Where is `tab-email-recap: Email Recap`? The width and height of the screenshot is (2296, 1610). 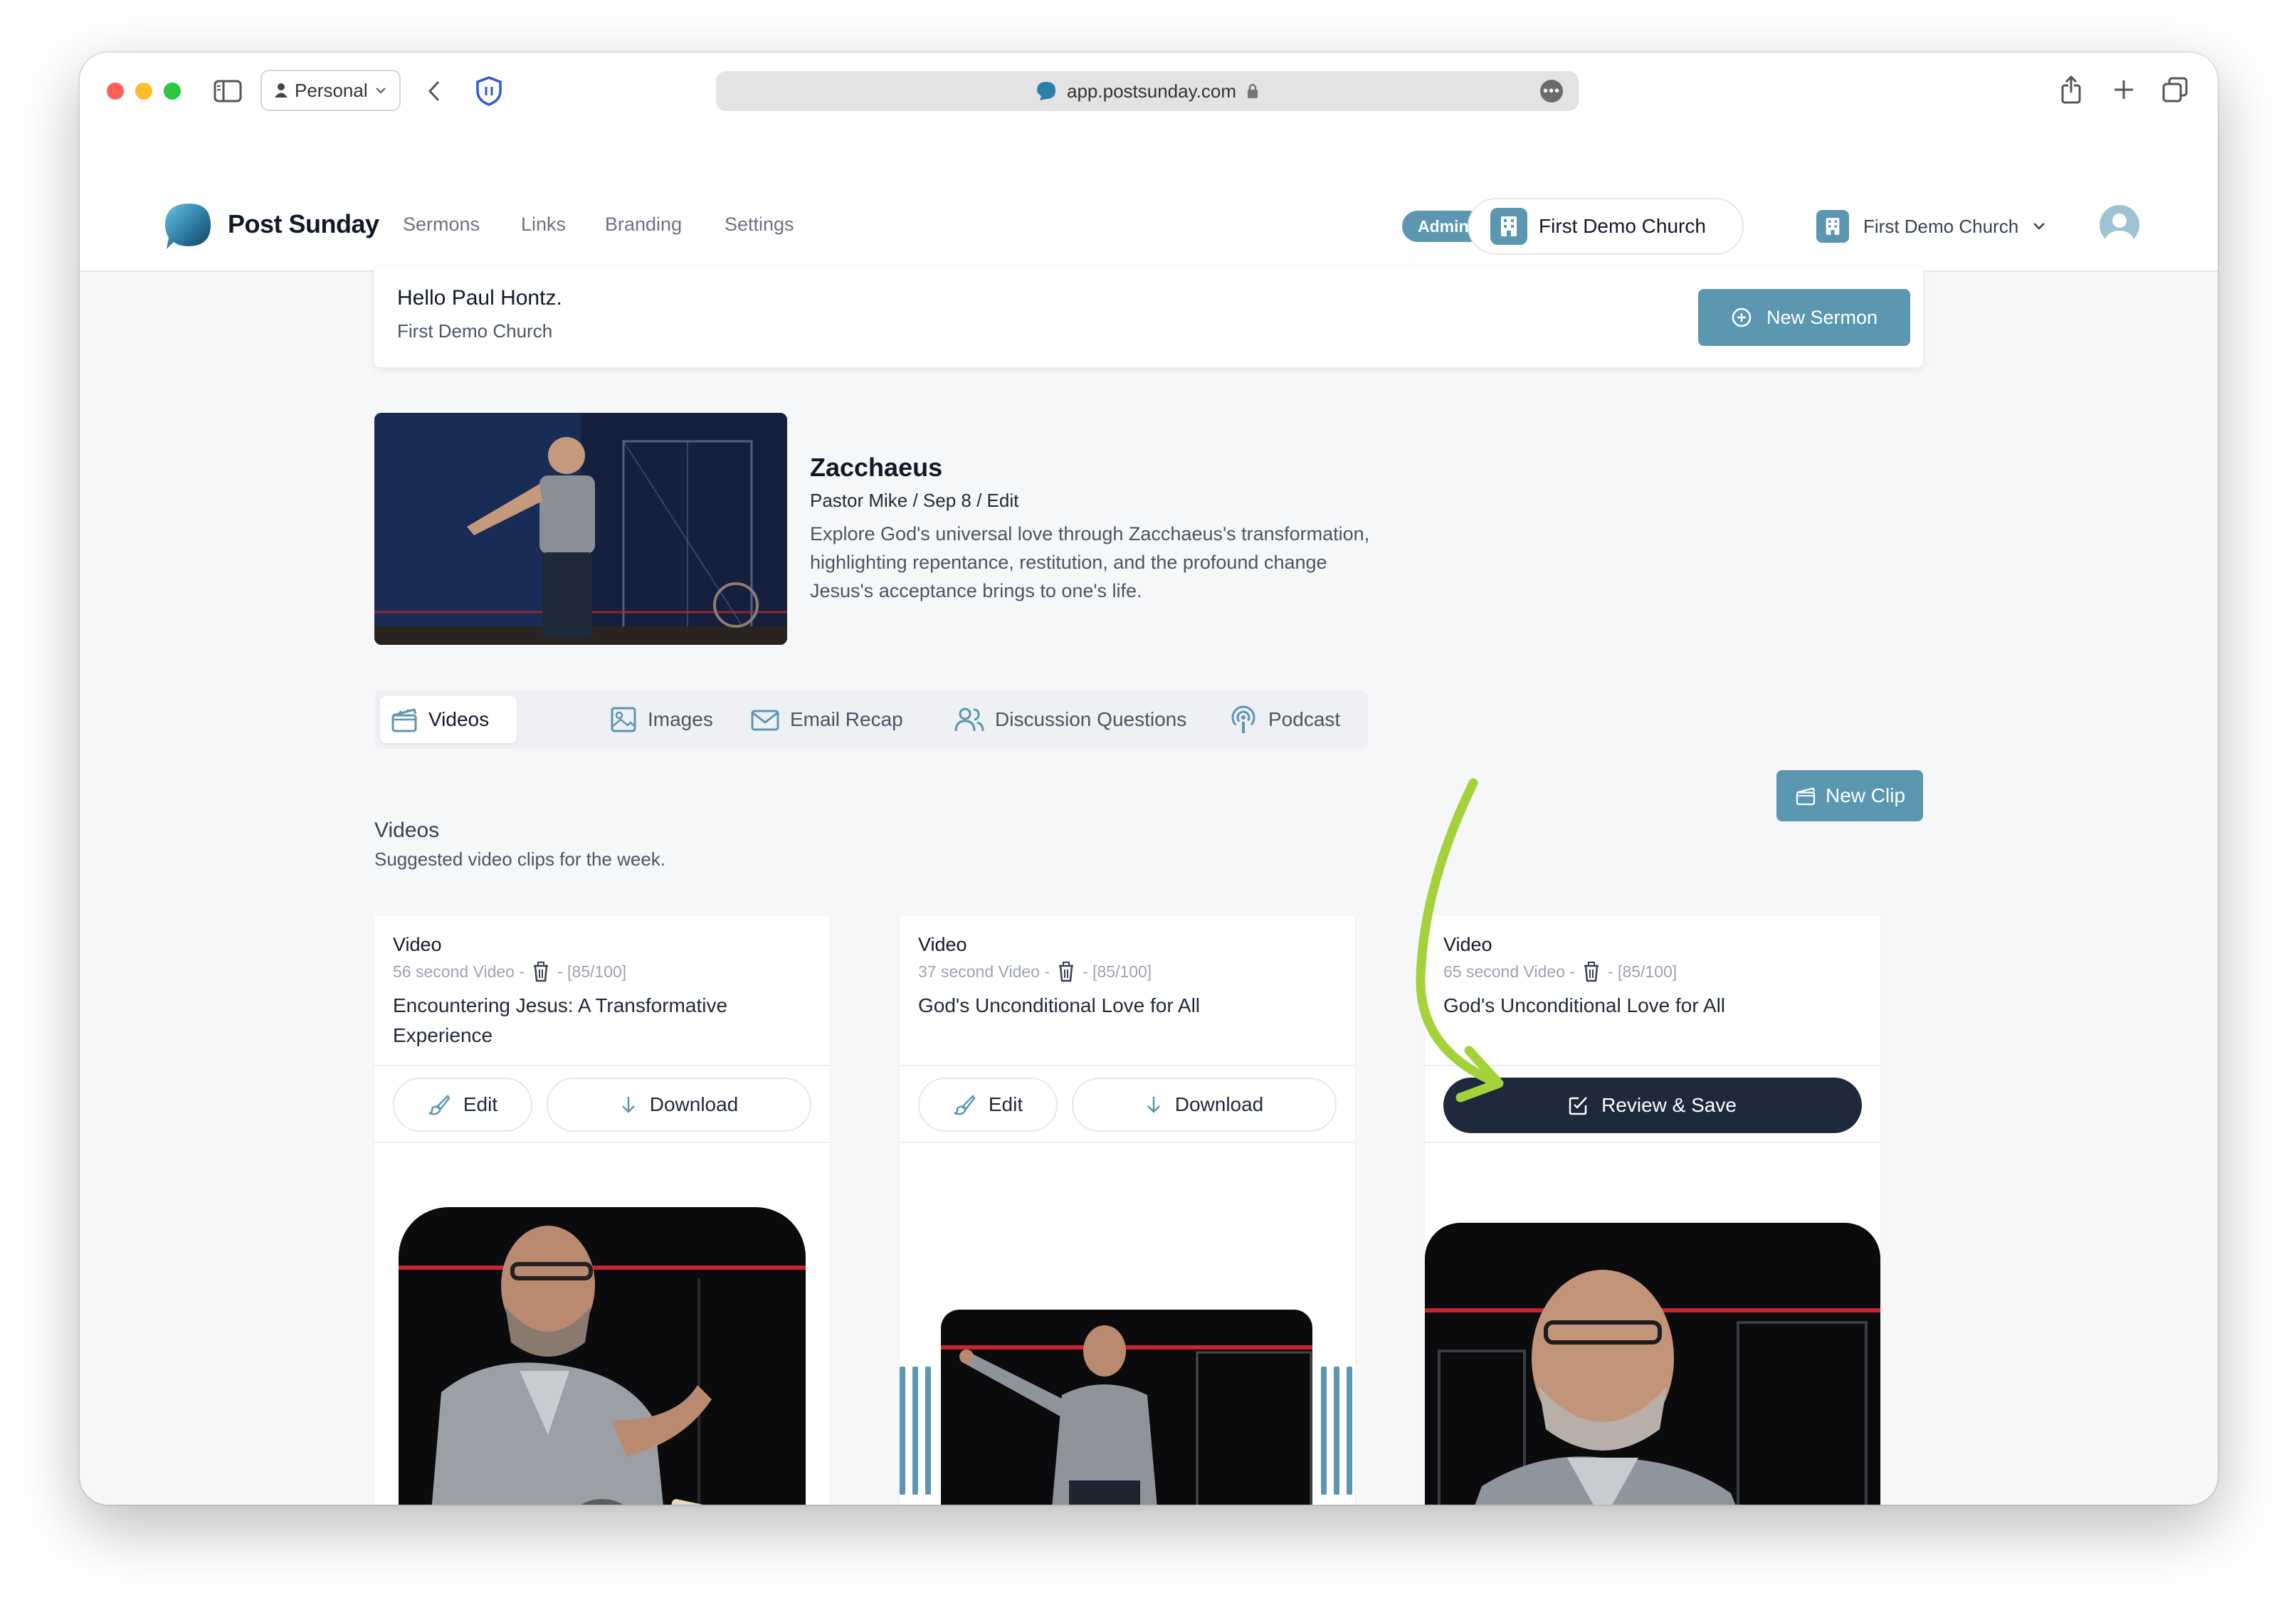
tab-email-recap: Email Recap is located at coordinates (826, 719).